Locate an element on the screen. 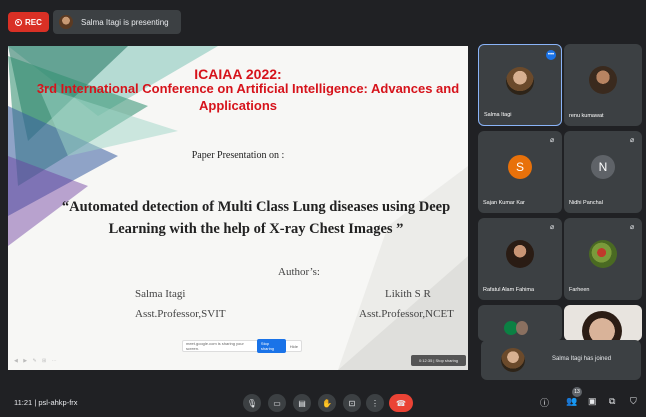 The height and width of the screenshot is (417, 646). chat-icon: ▣ is located at coordinates (592, 401).